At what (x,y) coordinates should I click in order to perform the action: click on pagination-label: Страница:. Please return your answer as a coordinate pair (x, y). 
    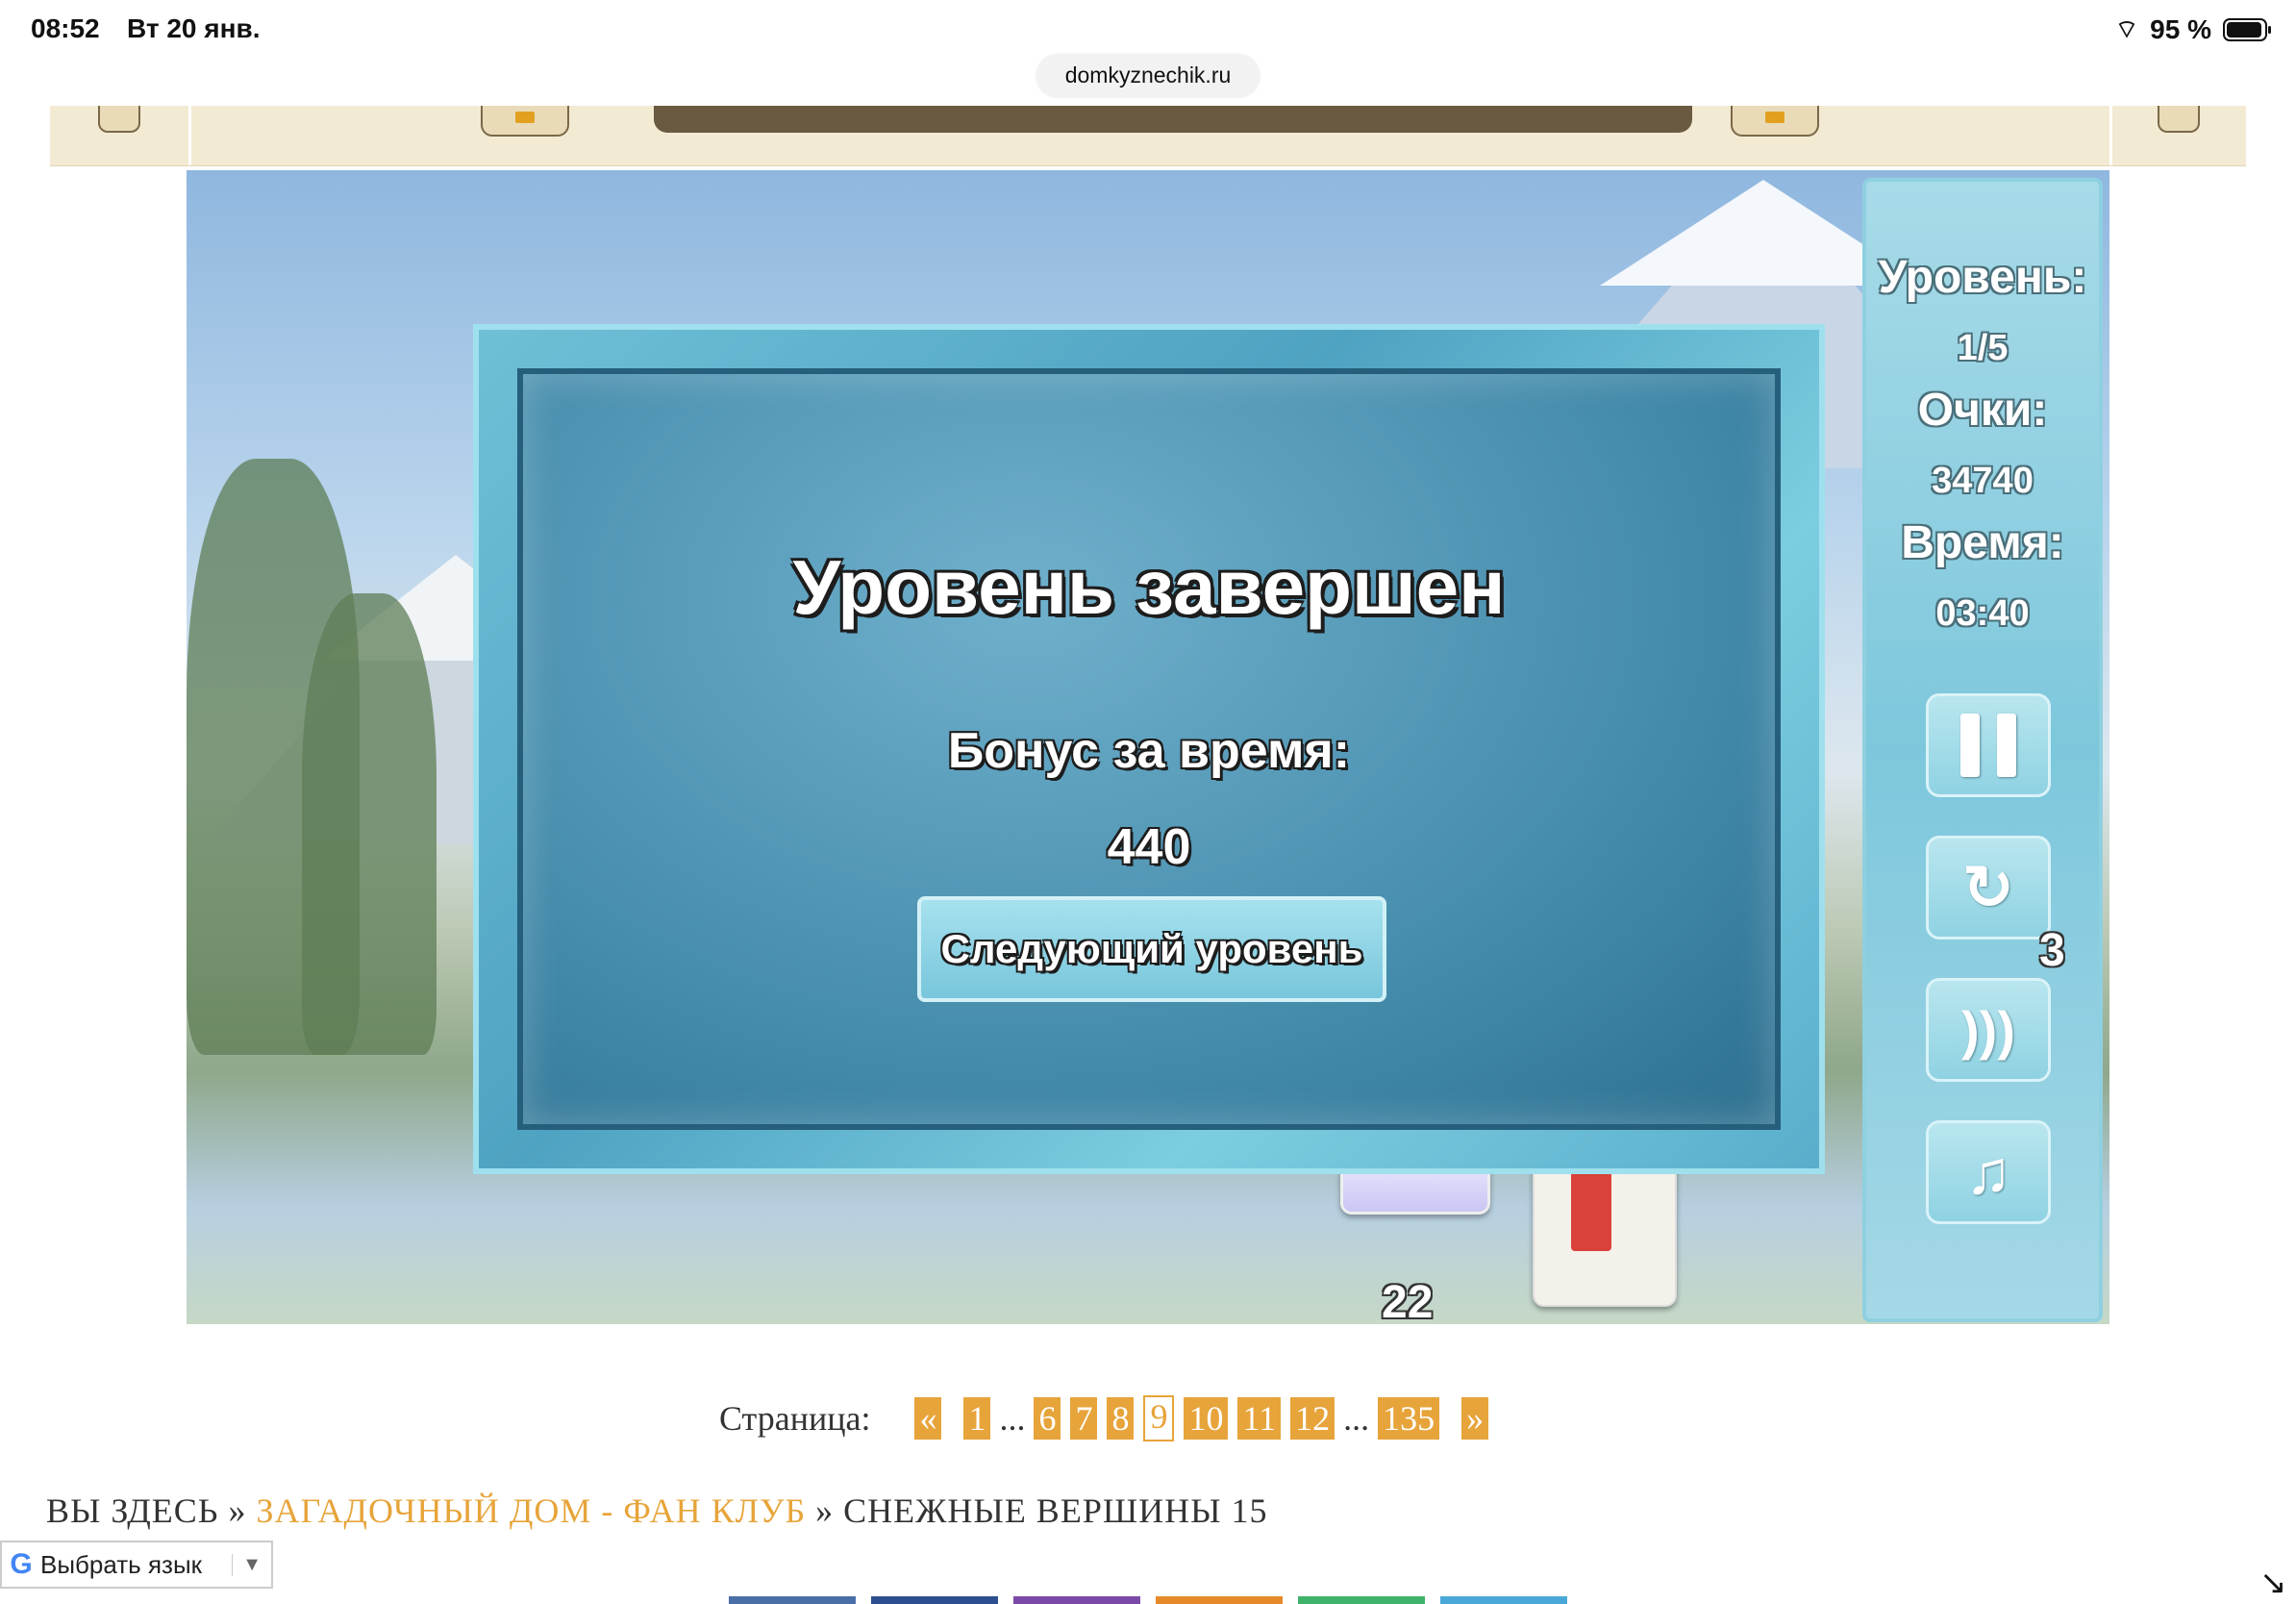
    Looking at the image, I should click on (795, 1418).